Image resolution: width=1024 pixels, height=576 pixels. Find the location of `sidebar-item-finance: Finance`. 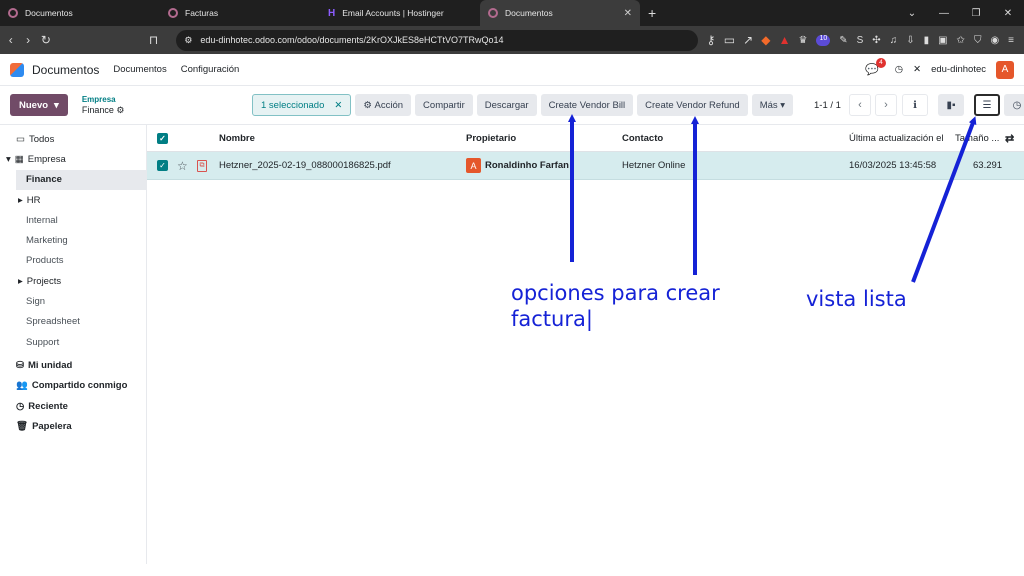

sidebar-item-finance: Finance is located at coordinates (81, 179).